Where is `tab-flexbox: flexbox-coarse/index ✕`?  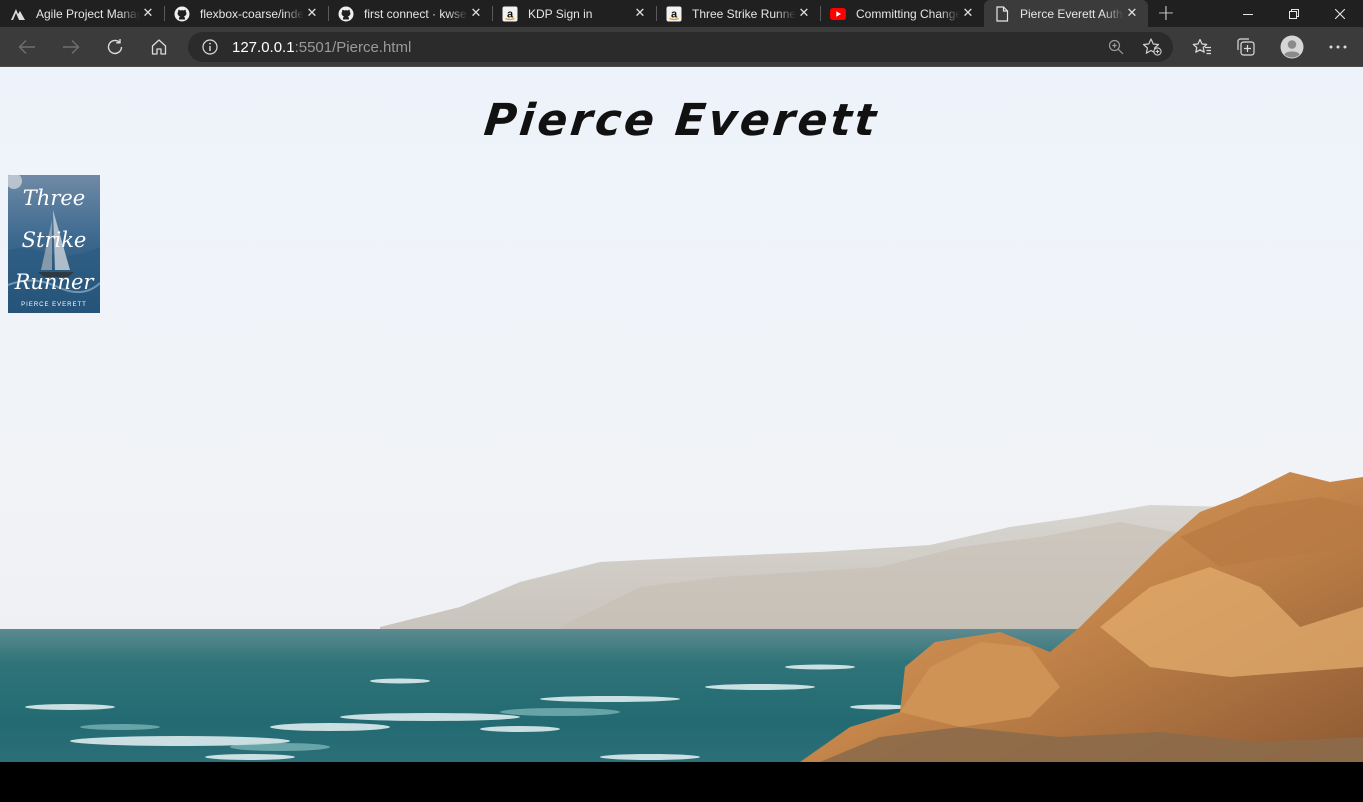 tab-flexbox: flexbox-coarse/index ✕ is located at coordinates (246, 13).